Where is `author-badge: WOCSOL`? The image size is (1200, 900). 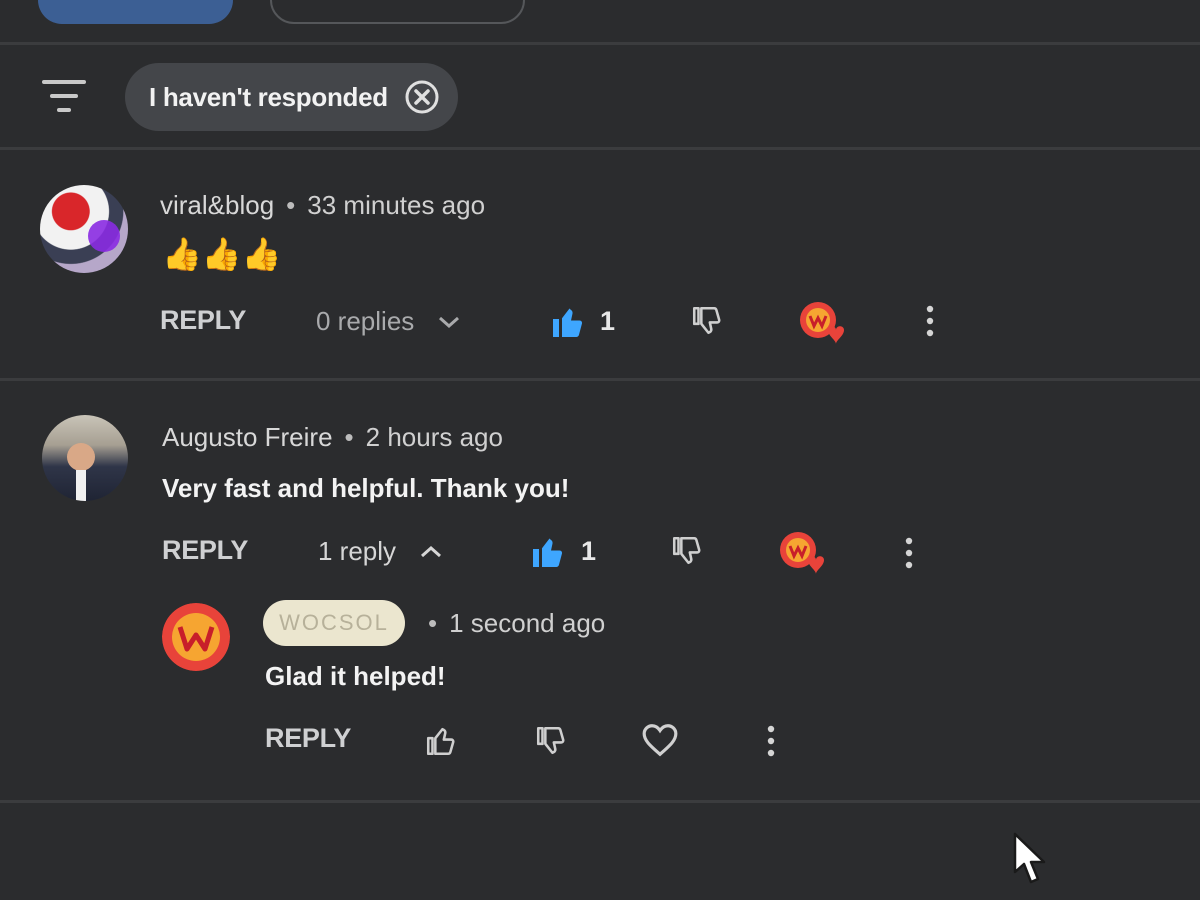 author-badge: WOCSOL is located at coordinates (334, 623).